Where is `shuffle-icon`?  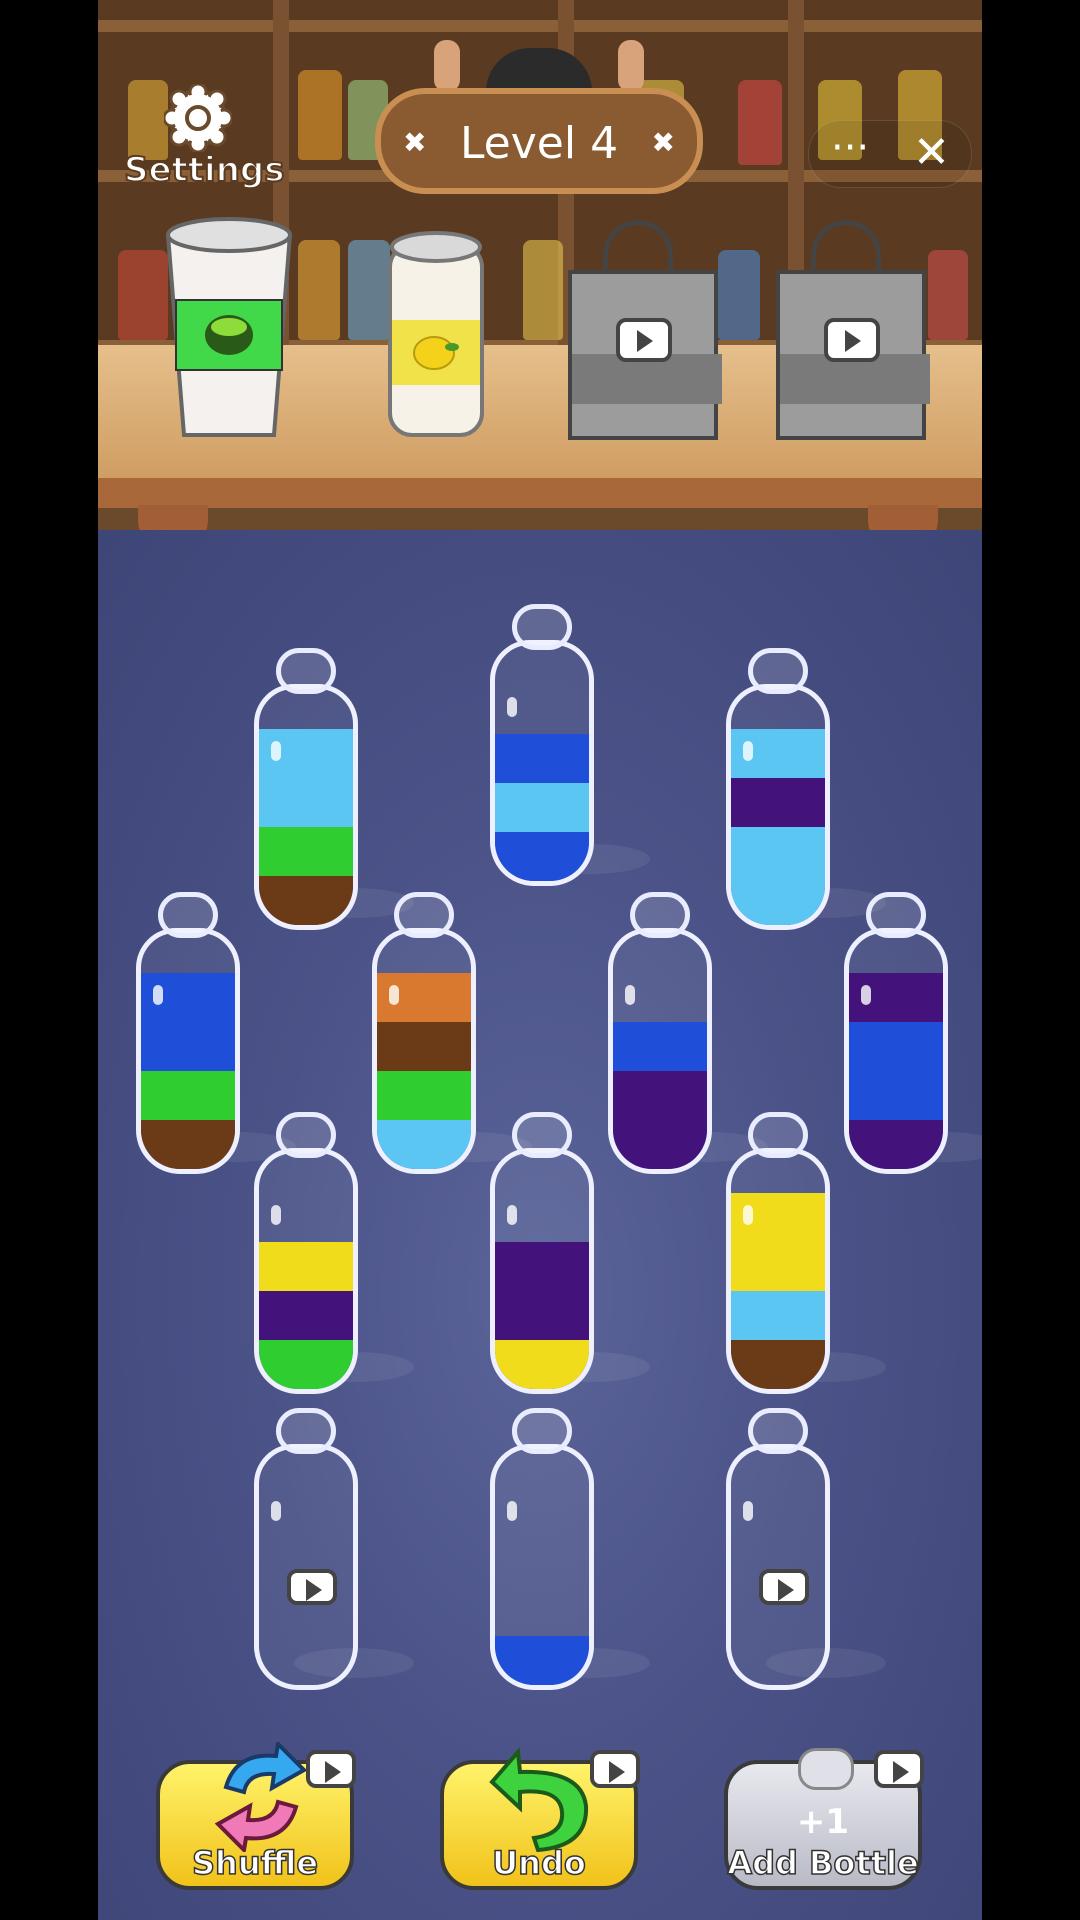
shuffle-icon is located at coordinates (261, 1797).